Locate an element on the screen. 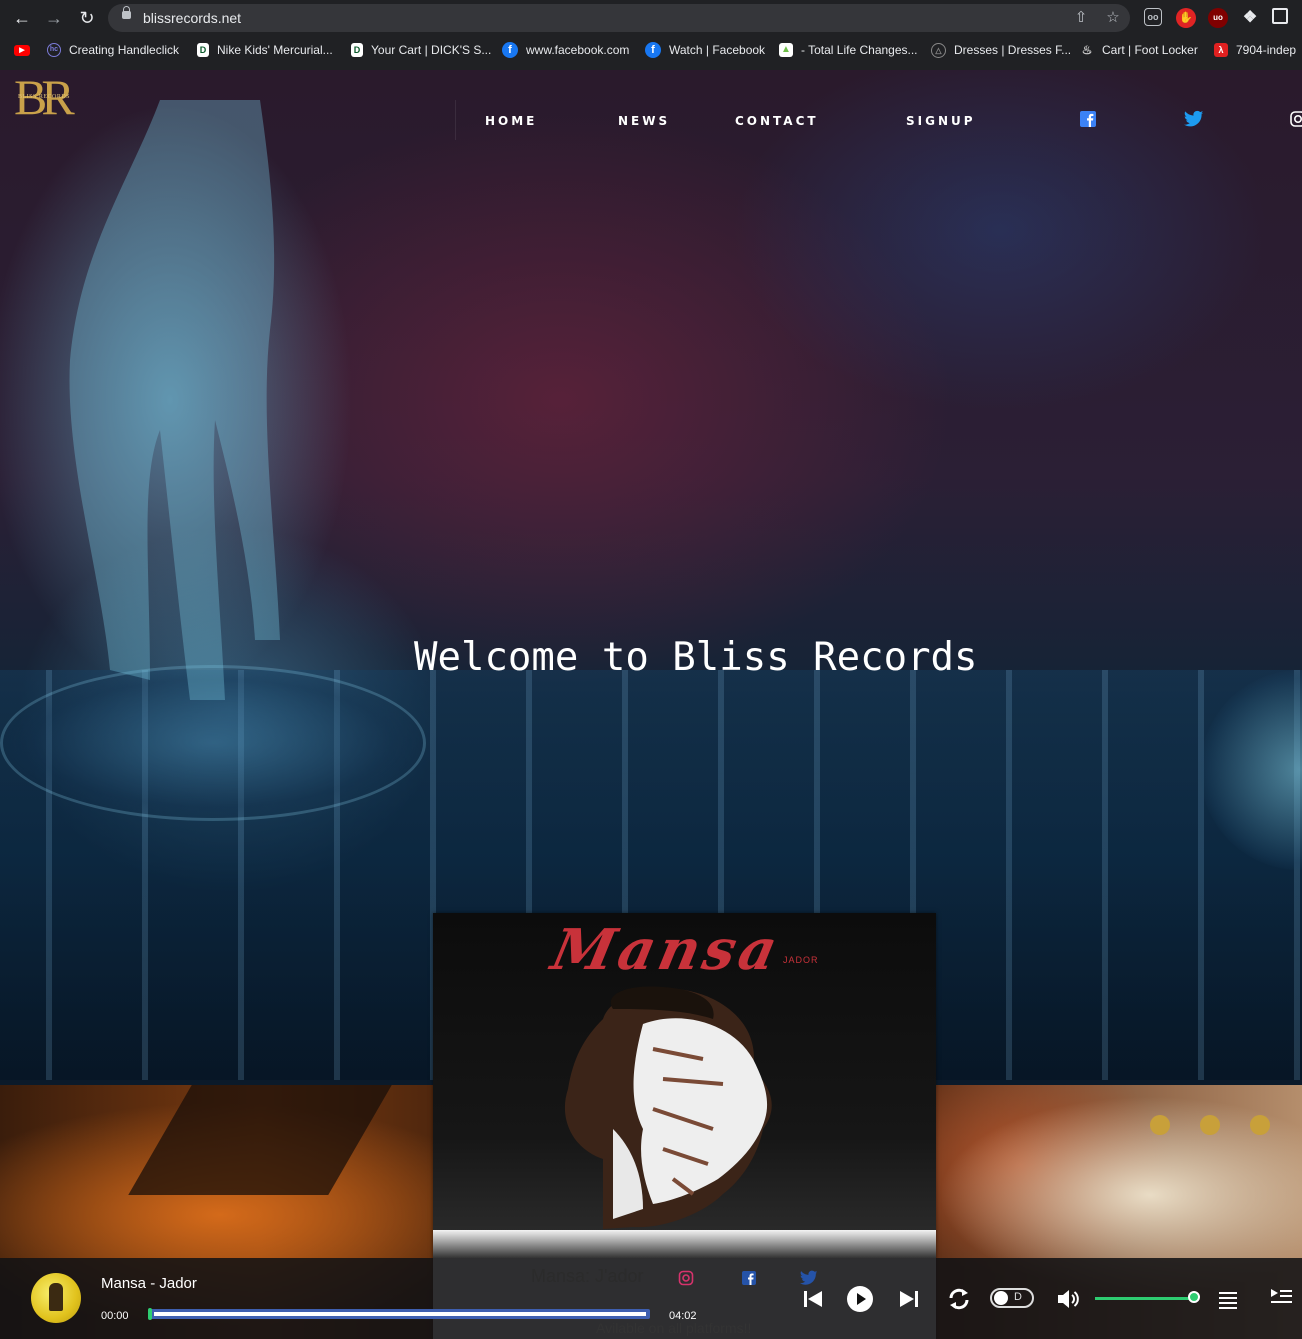 The width and height of the screenshot is (1302, 1339). dark-mode-toggle: D is located at coordinates (1012, 1298).